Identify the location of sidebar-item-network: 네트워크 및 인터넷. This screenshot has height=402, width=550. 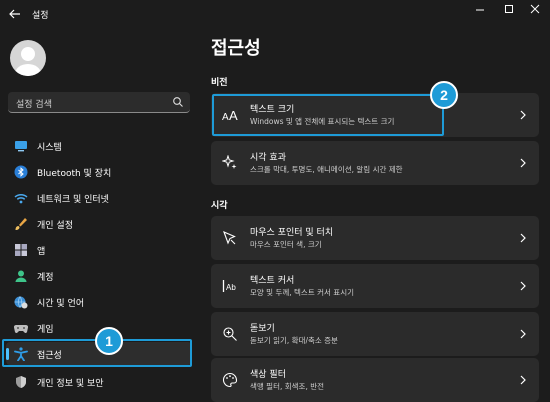
(99, 197).